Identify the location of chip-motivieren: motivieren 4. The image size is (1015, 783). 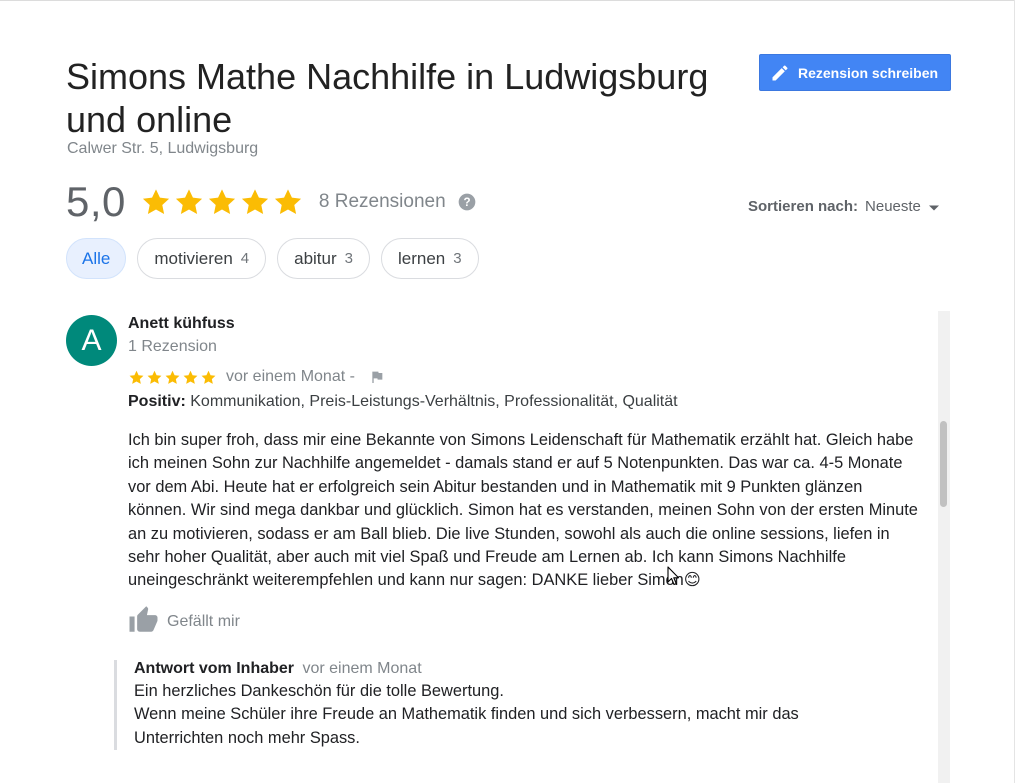
(202, 258).